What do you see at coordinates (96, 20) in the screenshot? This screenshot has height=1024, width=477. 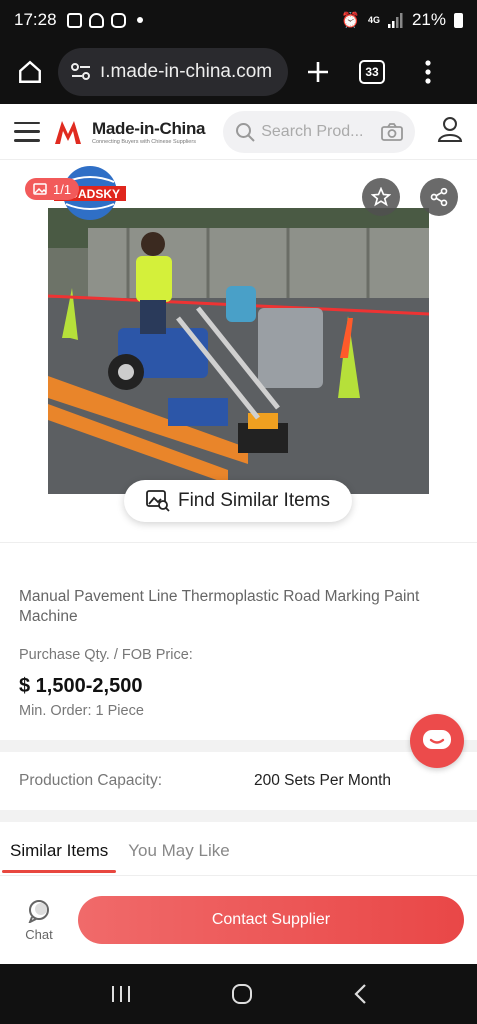 I see `snapchat-icon` at bounding box center [96, 20].